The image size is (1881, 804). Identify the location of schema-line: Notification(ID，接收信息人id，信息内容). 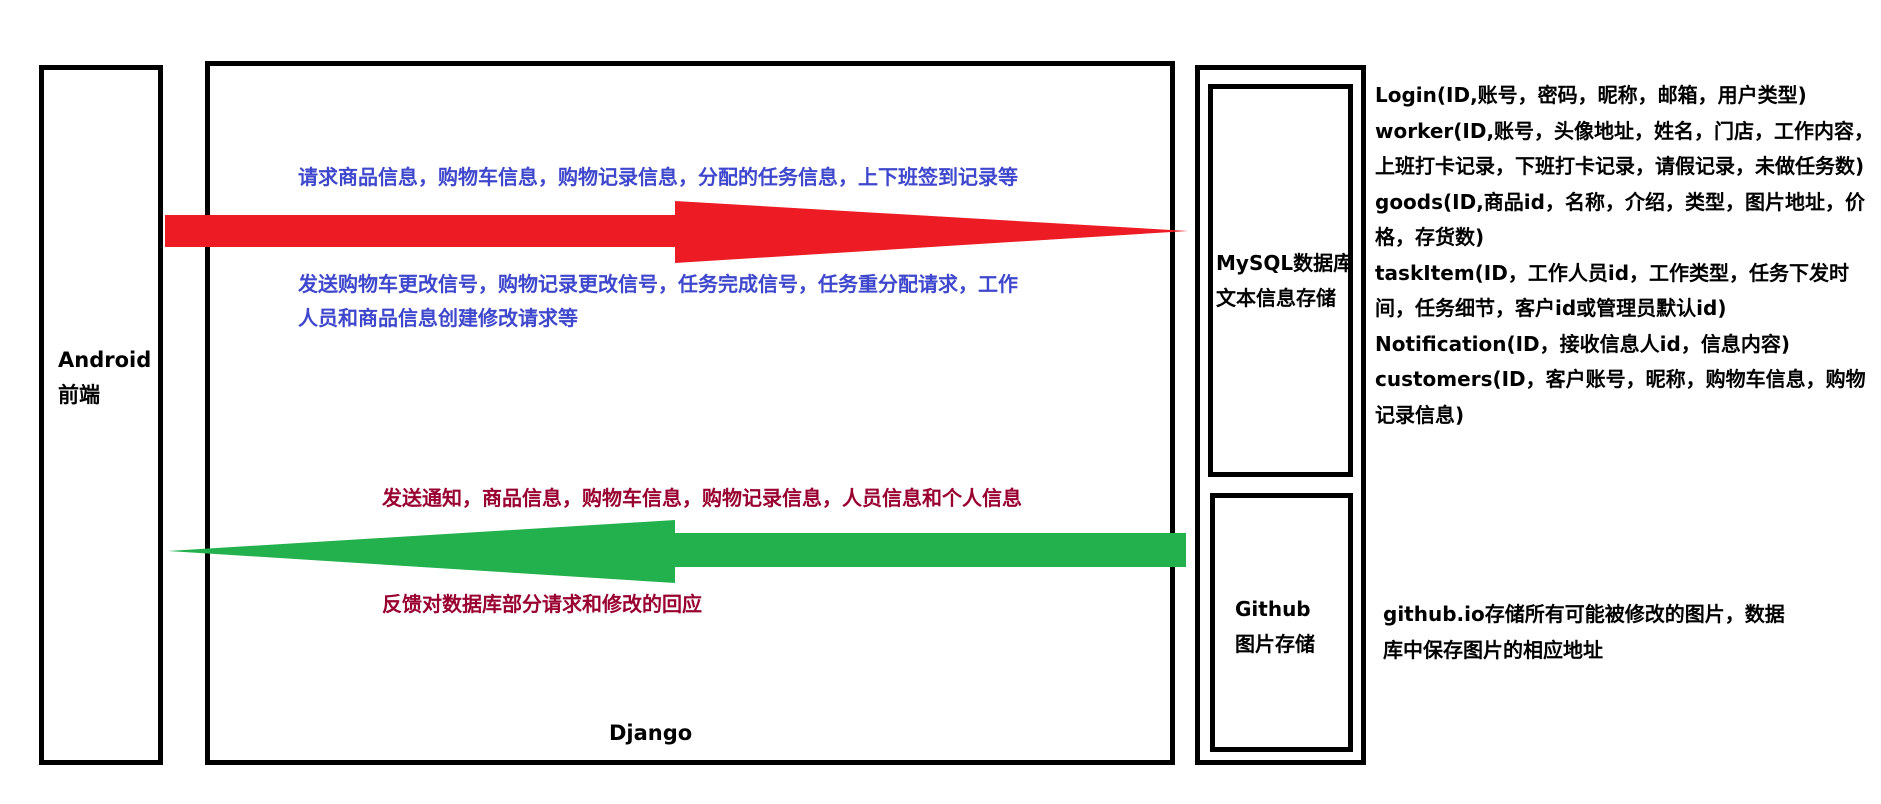
(1582, 343).